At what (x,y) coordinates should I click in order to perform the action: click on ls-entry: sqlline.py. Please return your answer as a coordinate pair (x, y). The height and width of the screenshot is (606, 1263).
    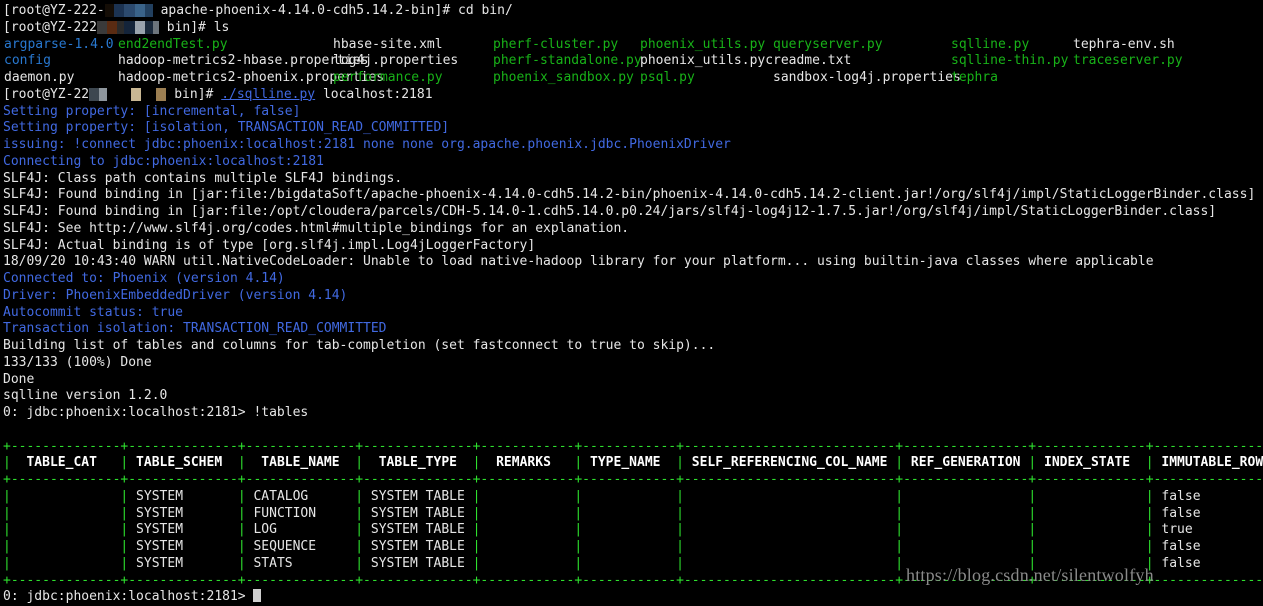
    Looking at the image, I should click on (990, 44).